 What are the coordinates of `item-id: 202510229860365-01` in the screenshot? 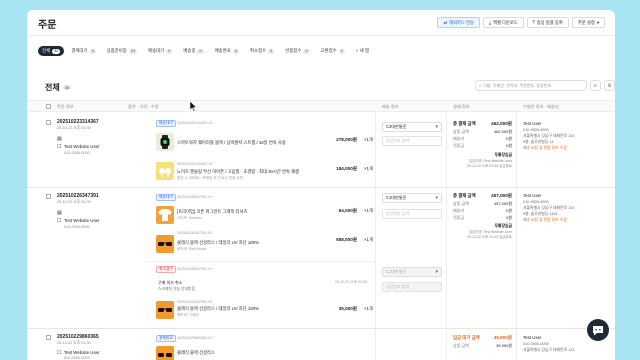 It's located at (195, 338).